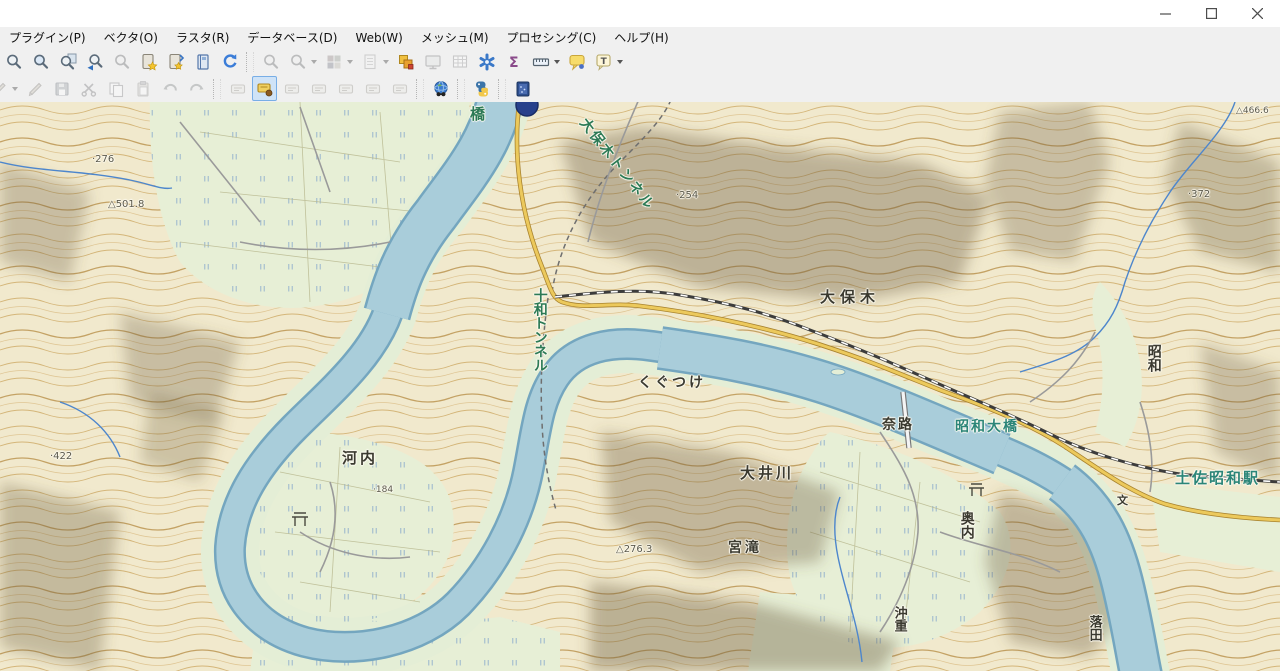 This screenshot has width=1280, height=671. What do you see at coordinates (202, 61) in the screenshot?
I see `bookmark-manager-icon` at bounding box center [202, 61].